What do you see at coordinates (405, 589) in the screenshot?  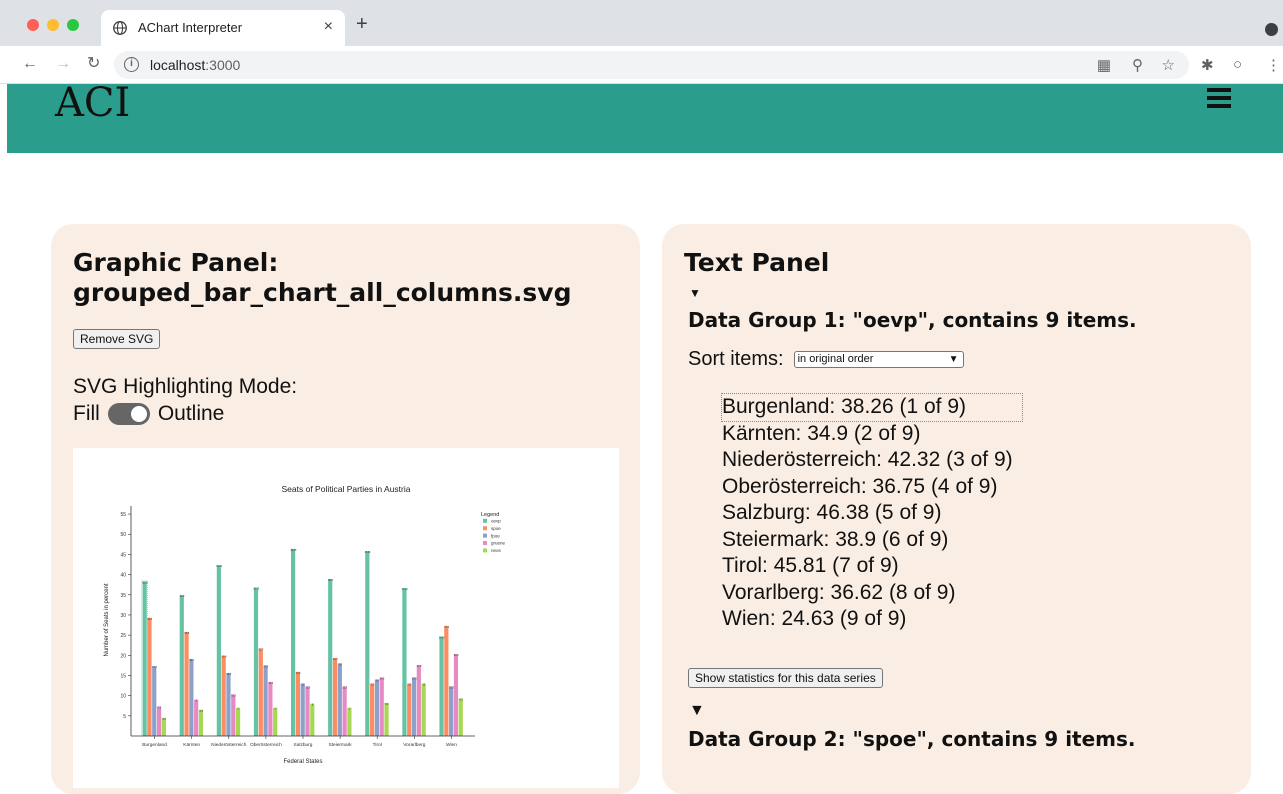 I see `bar-value-label: 36.62` at bounding box center [405, 589].